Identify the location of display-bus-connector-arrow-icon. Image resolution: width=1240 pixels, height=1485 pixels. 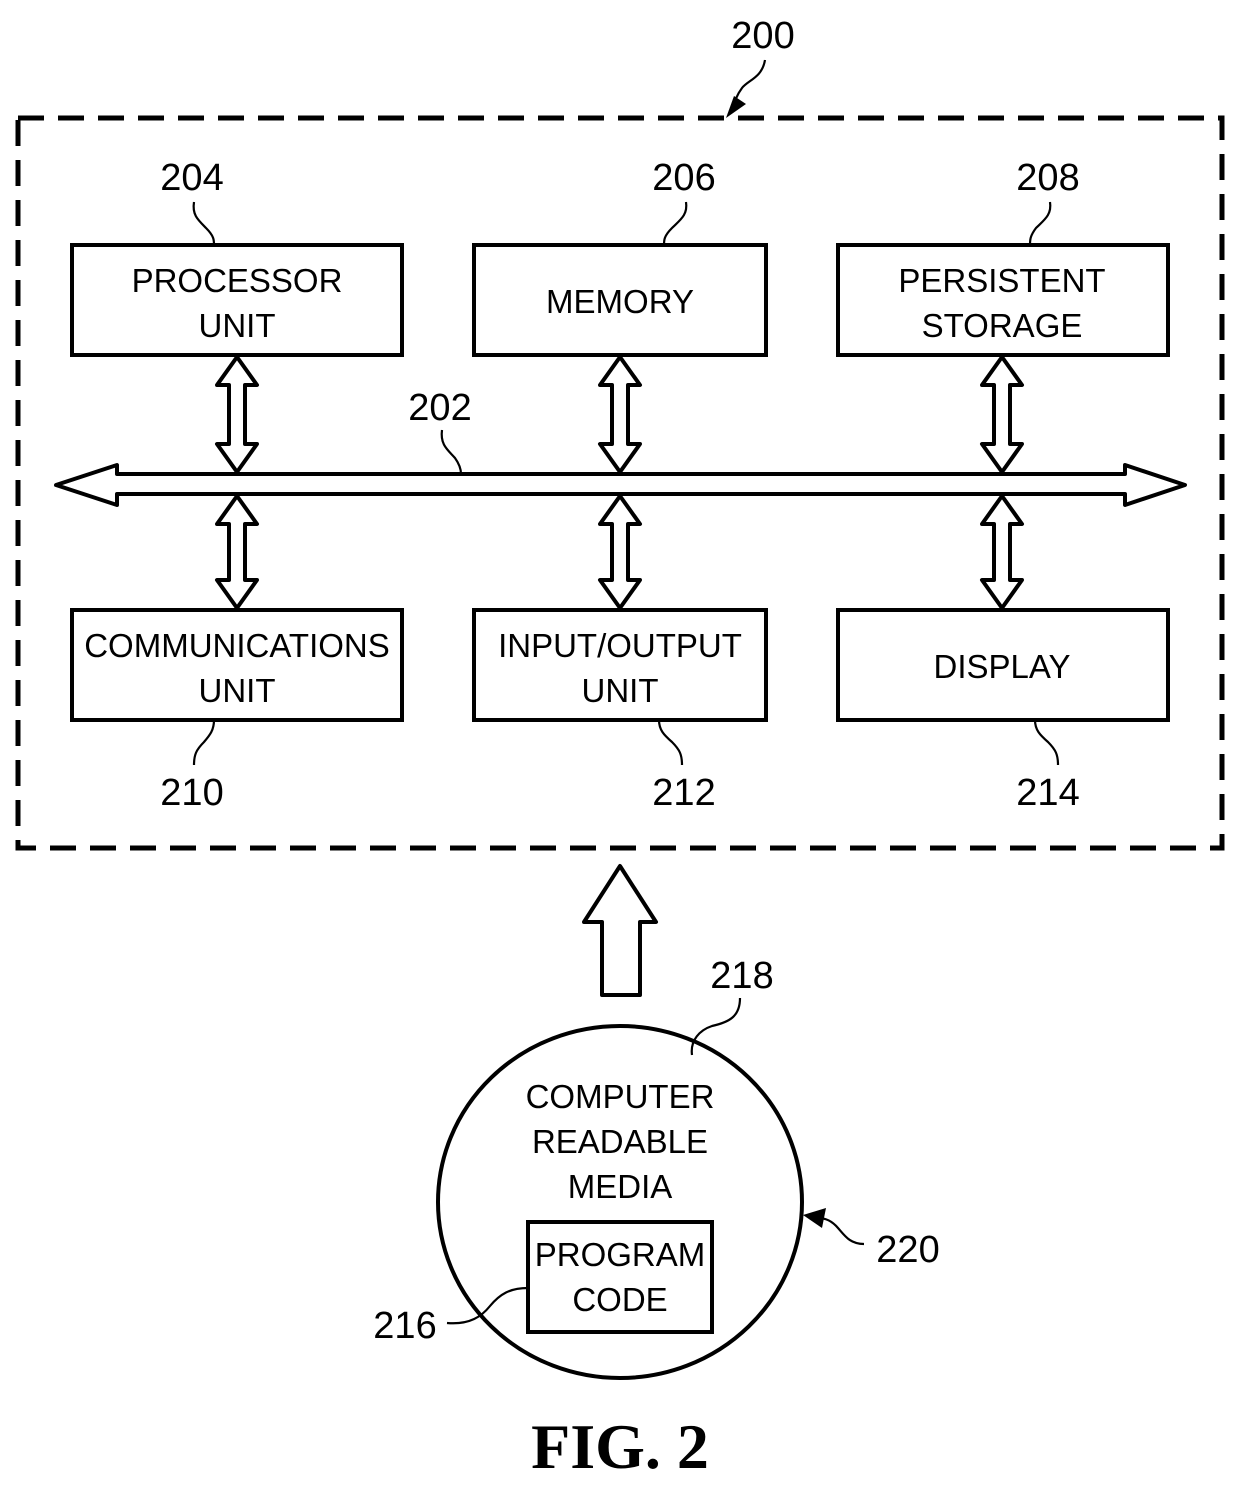
(1002, 552).